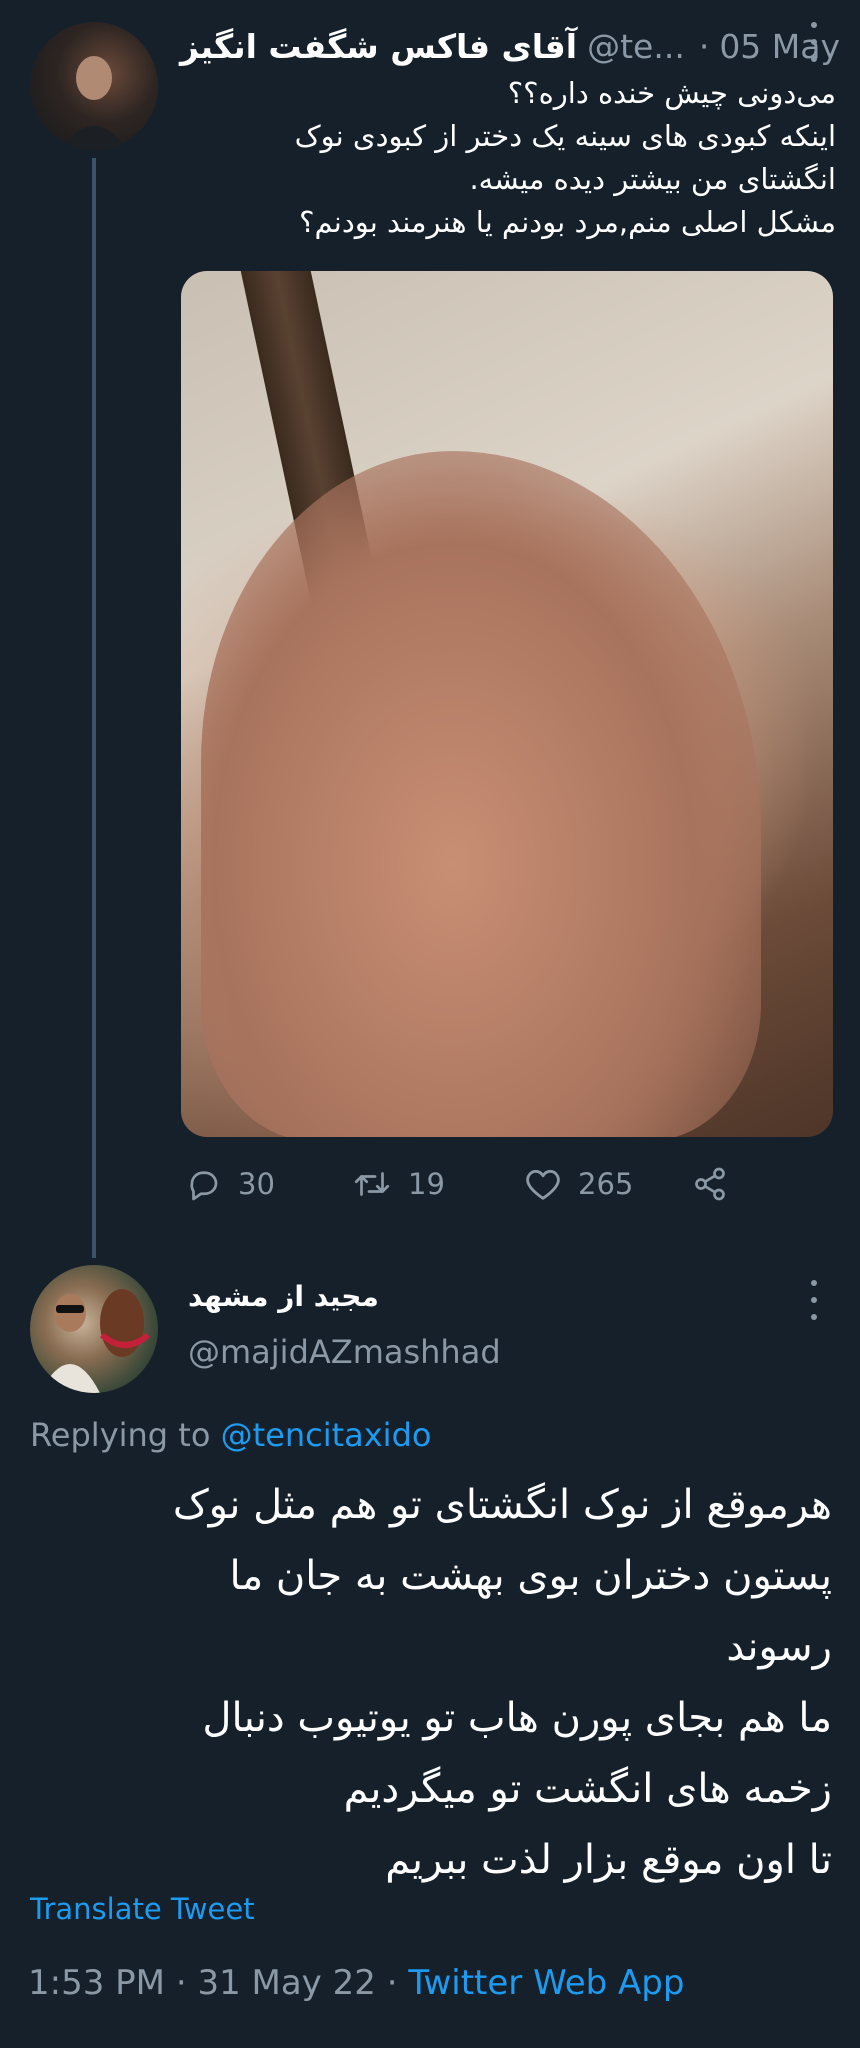 The height and width of the screenshot is (2048, 860). Describe the element at coordinates (204, 1186) in the screenshot. I see `reply-icon` at that location.